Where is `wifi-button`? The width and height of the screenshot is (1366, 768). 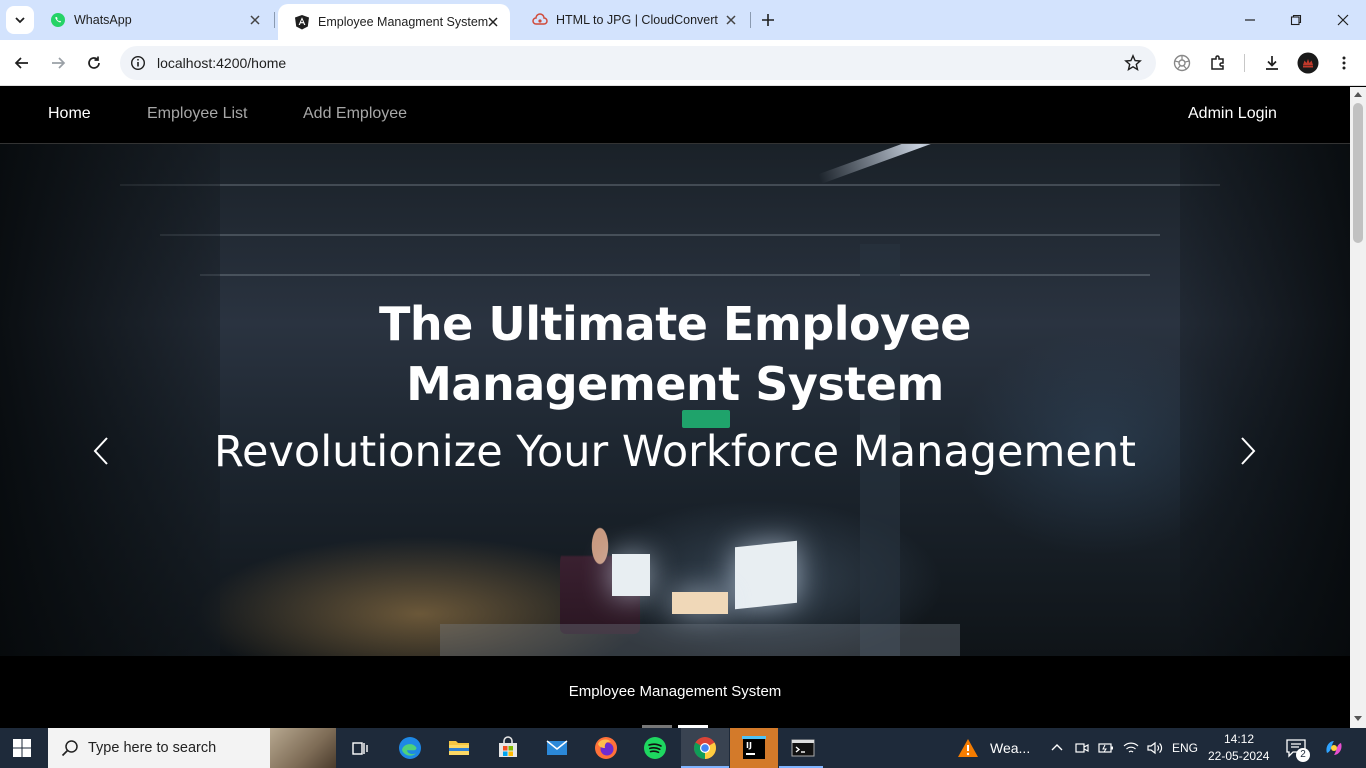
wifi-button is located at coordinates (1131, 748).